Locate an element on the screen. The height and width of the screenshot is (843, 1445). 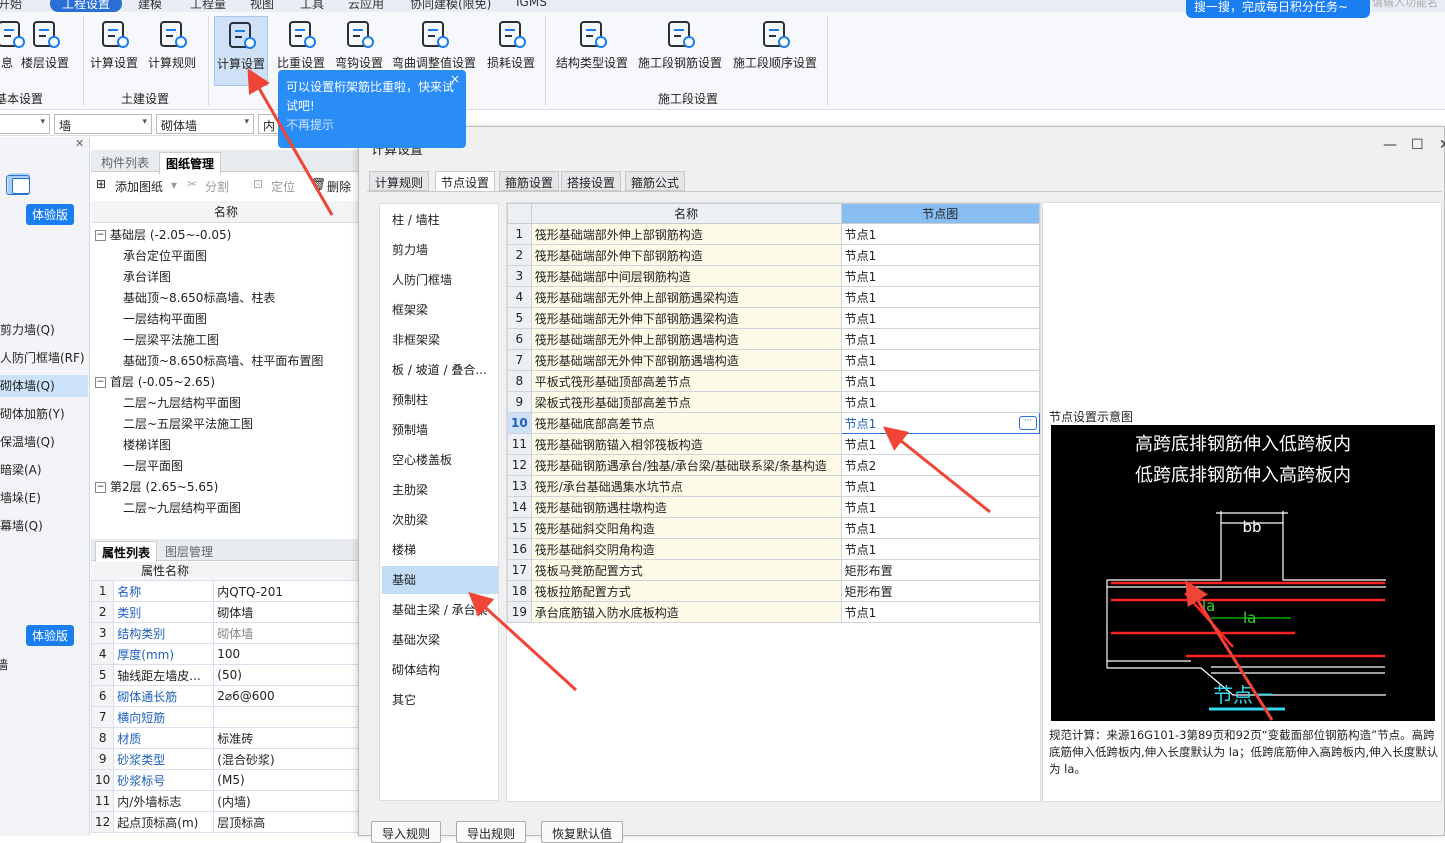
grid-row: 1 筏形基础端部外伸上部钢筋构造 节点1 is located at coordinates (774, 234).